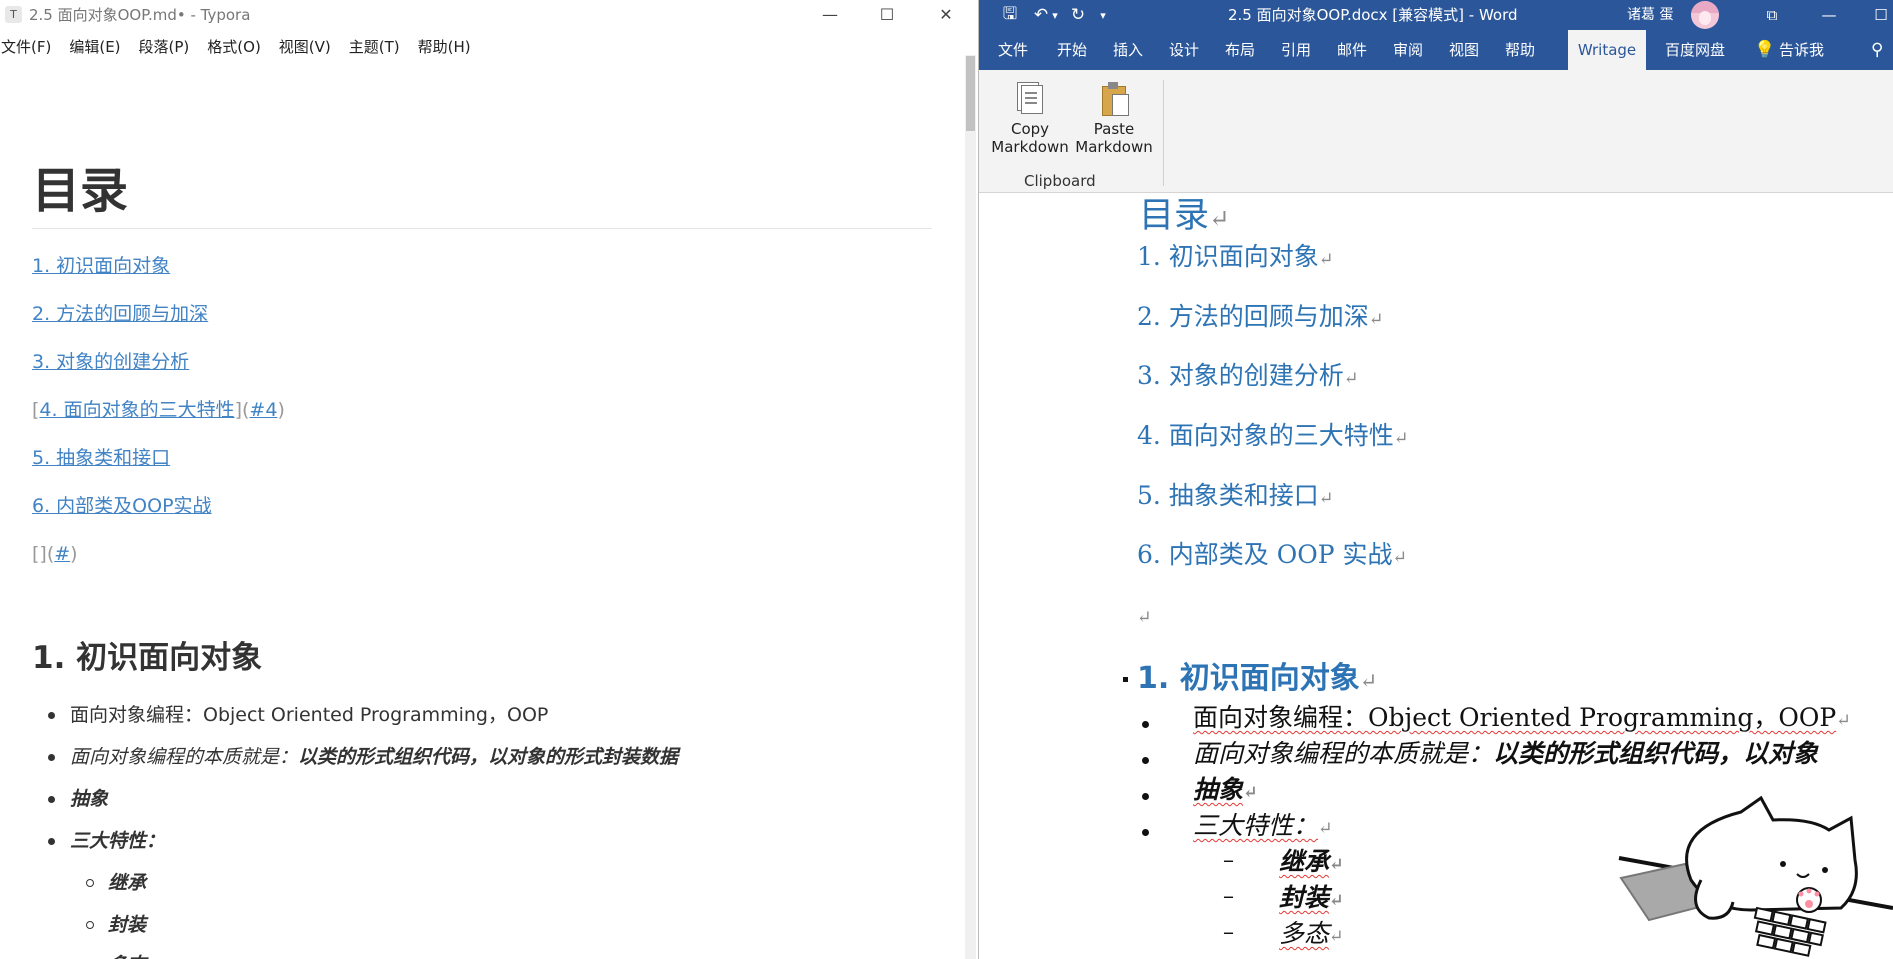 This screenshot has width=1893, height=959. What do you see at coordinates (263, 410) in the screenshot?
I see `toc-anchor-link: #4` at bounding box center [263, 410].